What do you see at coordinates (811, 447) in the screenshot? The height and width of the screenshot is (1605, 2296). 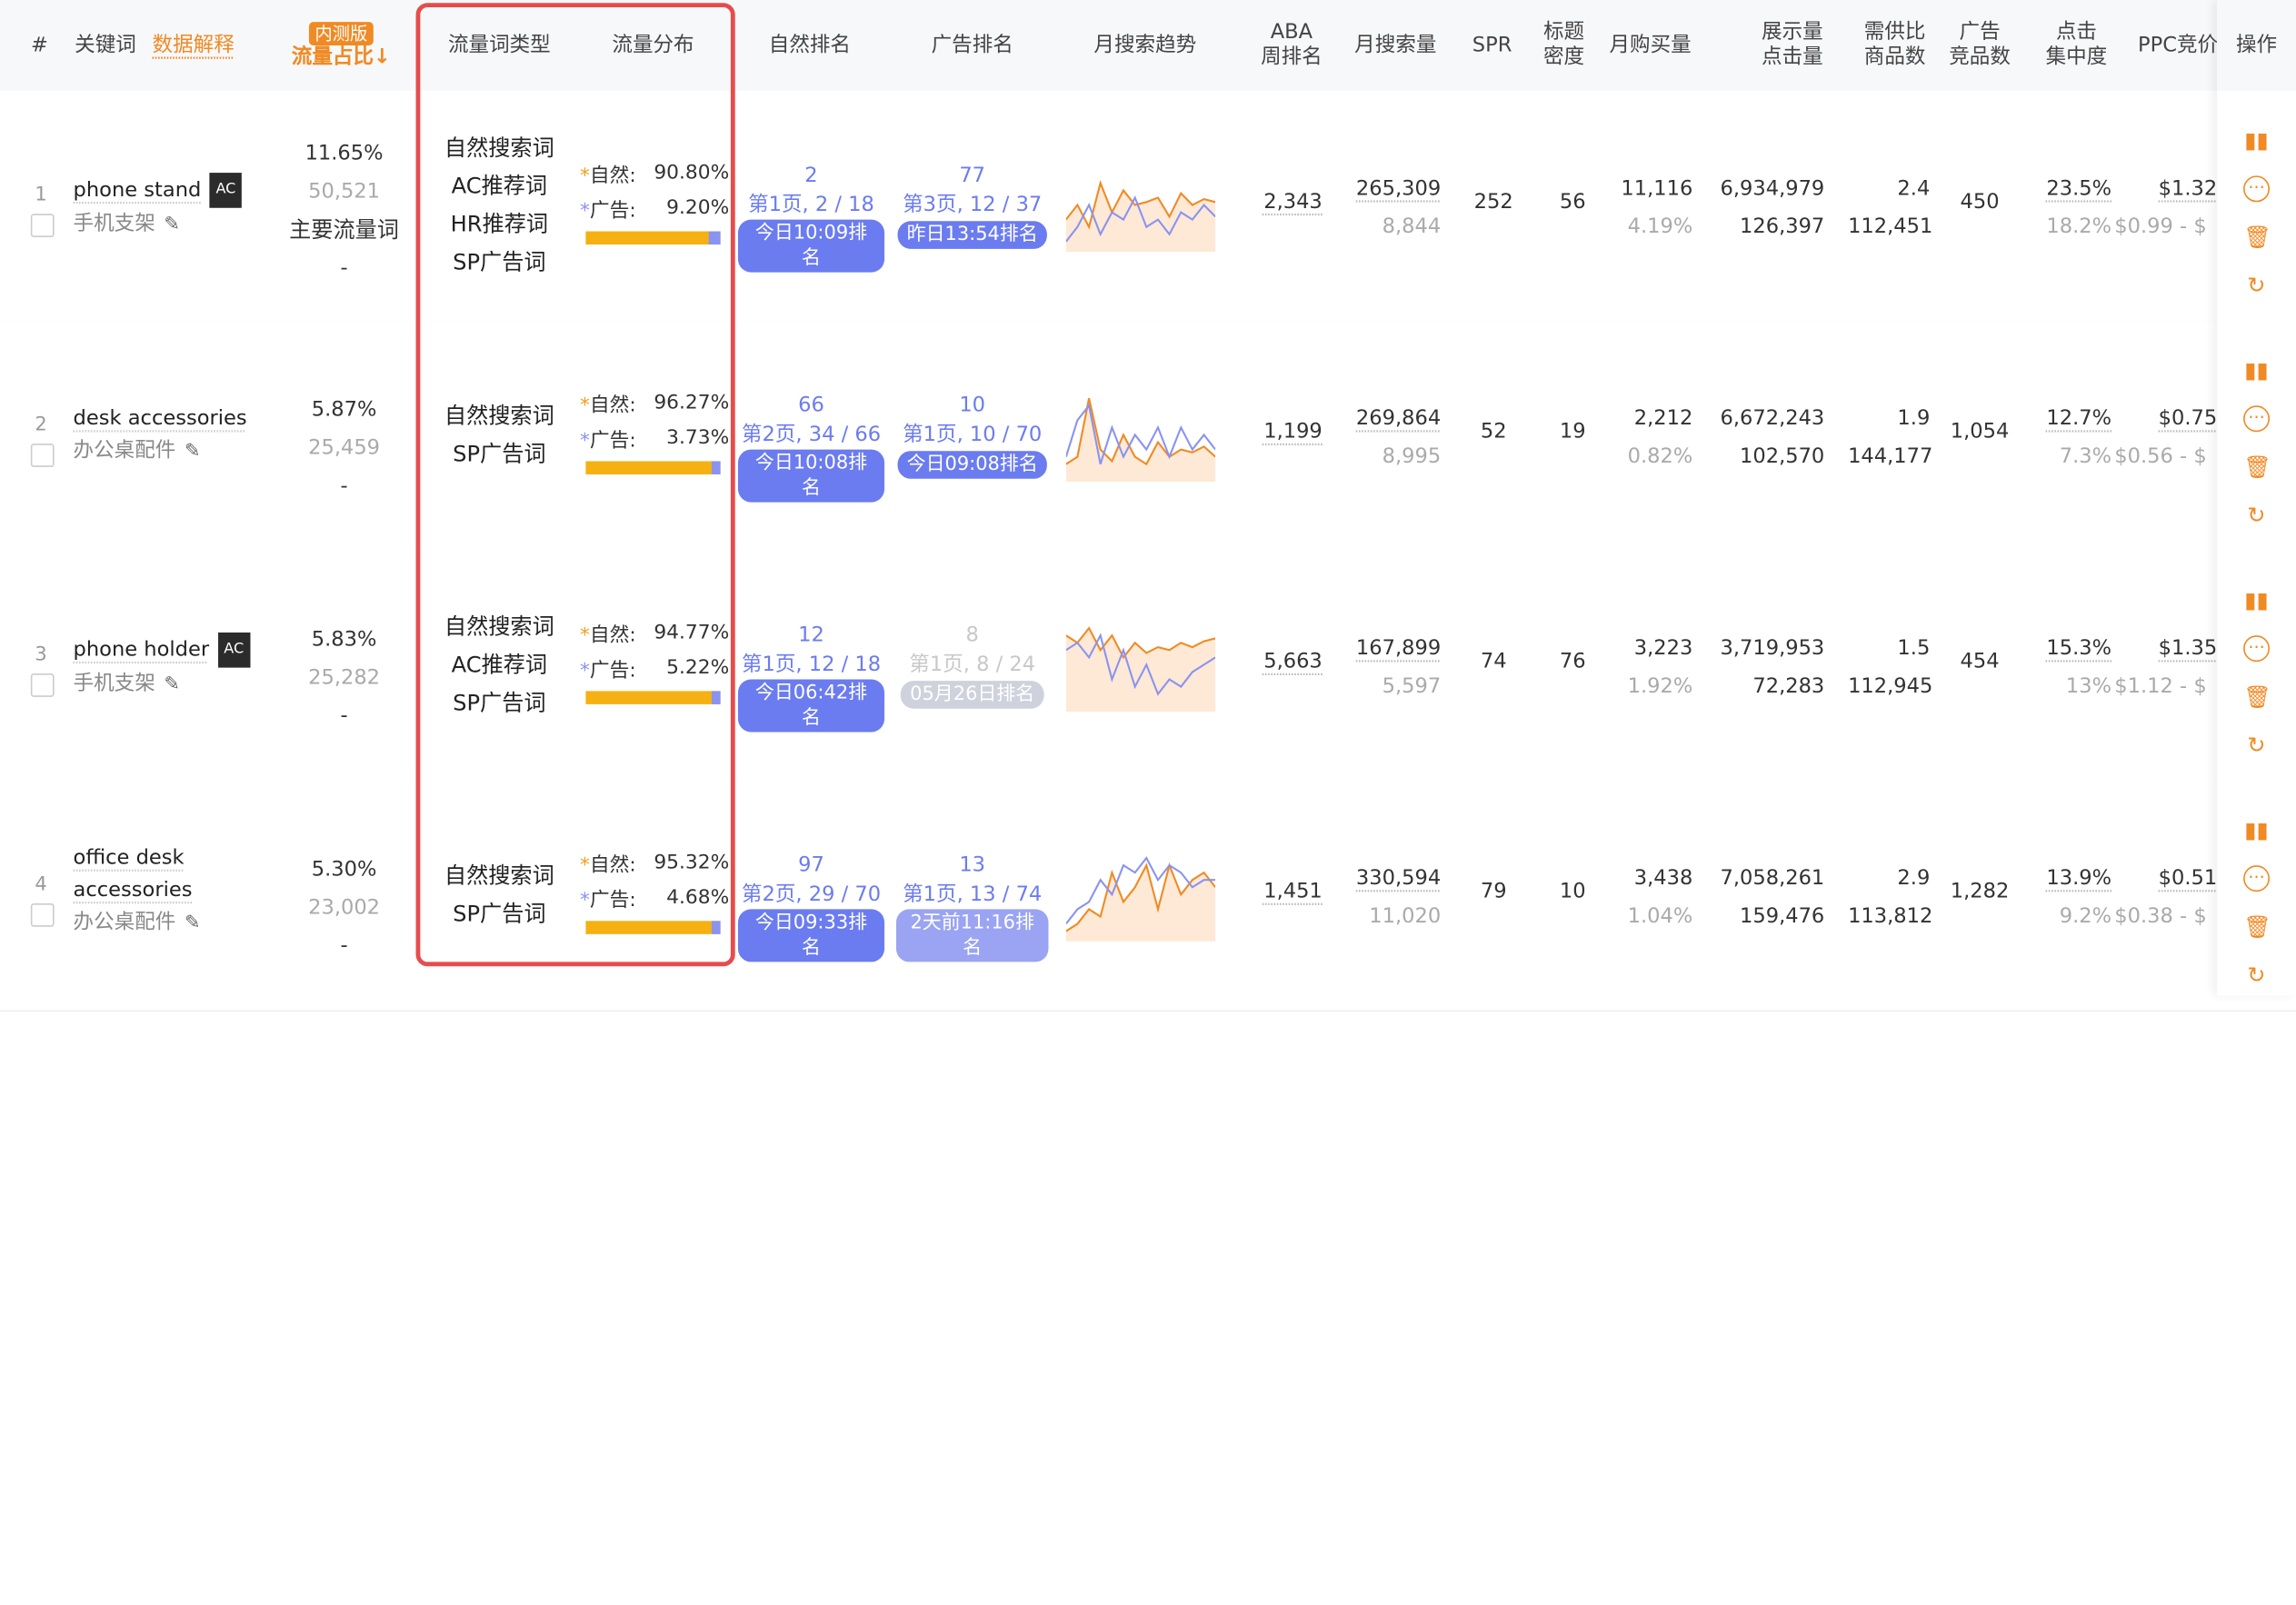 I see `organic-rank-cell: 66 第2页, 34 / 66 今日10:08排名` at bounding box center [811, 447].